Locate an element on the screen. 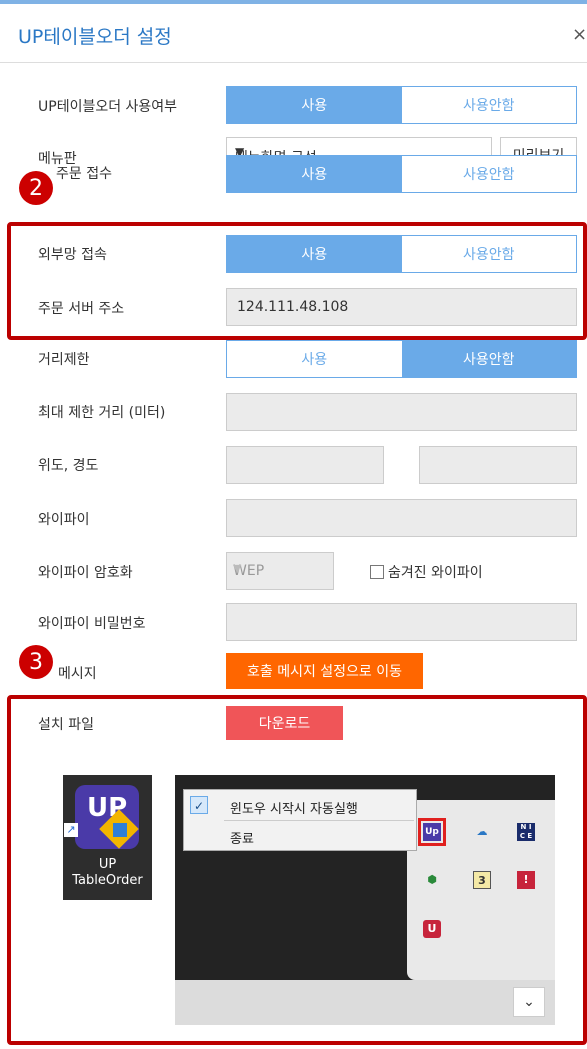 This screenshot has height=1049, width=587. use-toggle: 사용 사용안함 is located at coordinates (401, 105).